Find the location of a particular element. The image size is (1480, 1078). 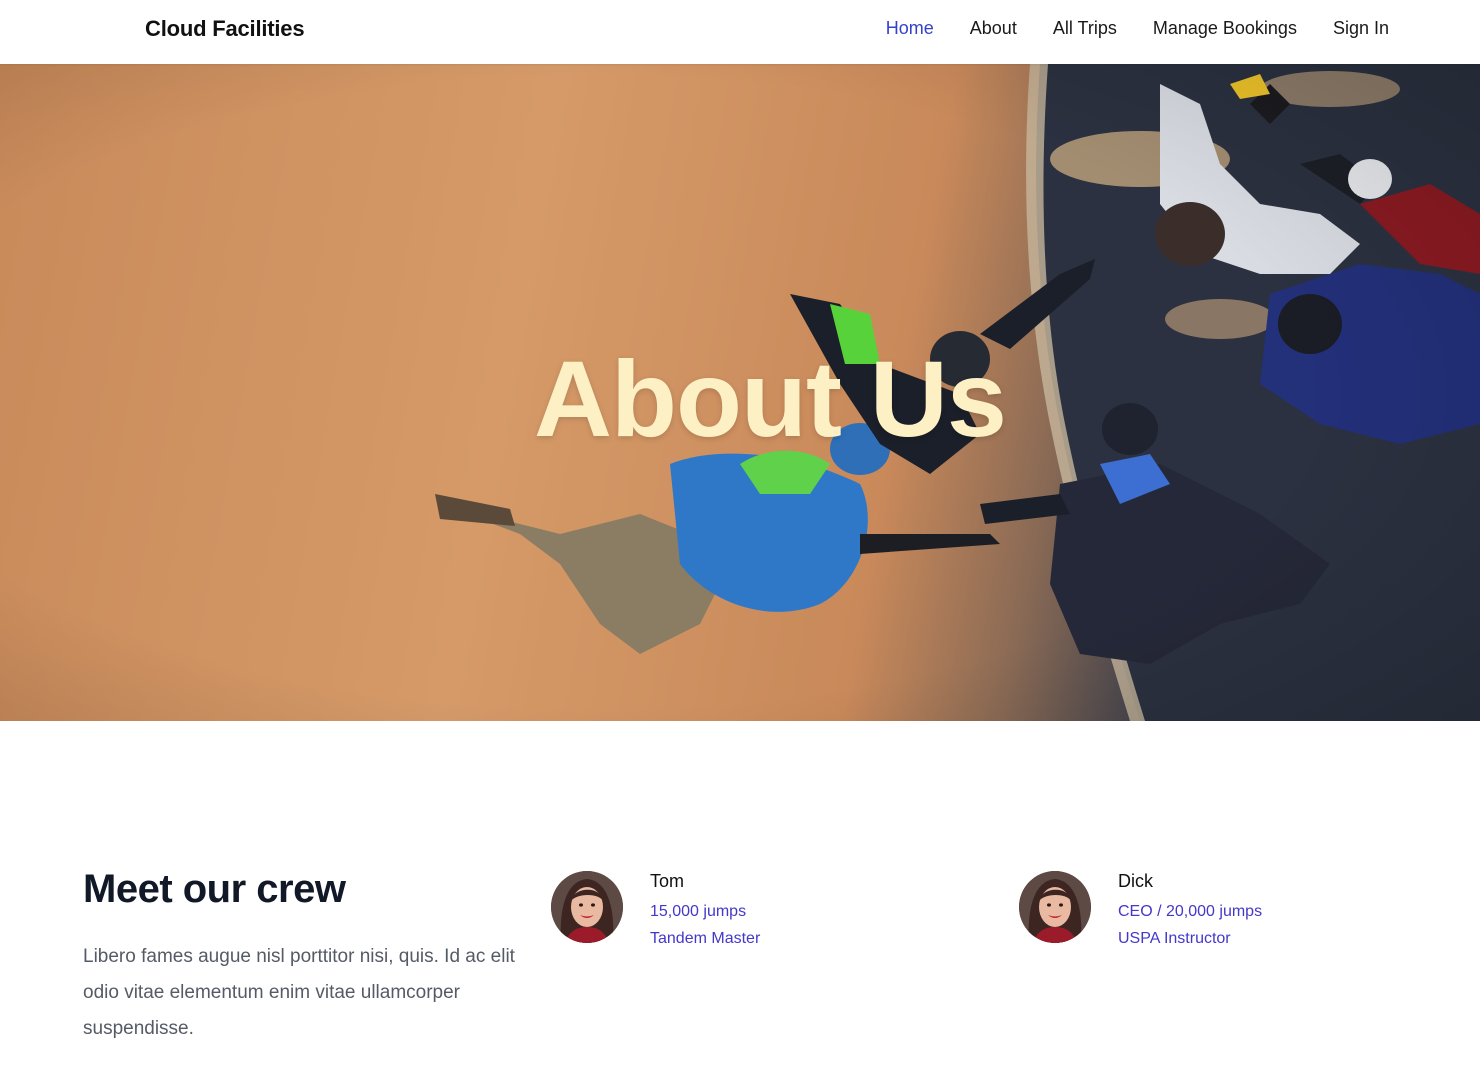

nav-link-home: Home is located at coordinates (910, 28).